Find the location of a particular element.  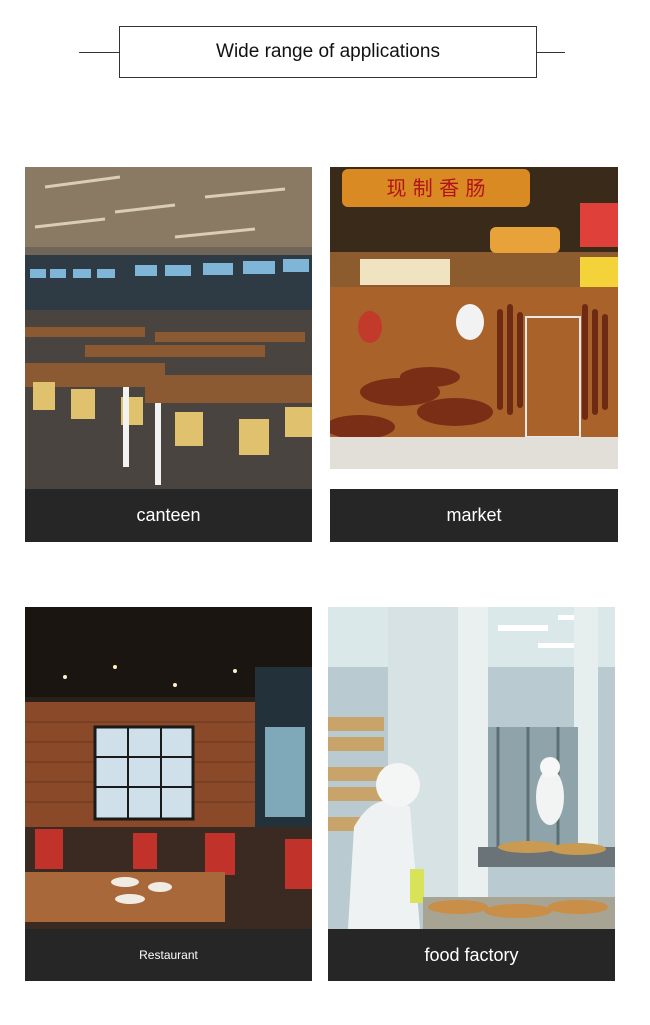

card-caption: Restaurant is located at coordinates (168, 955).